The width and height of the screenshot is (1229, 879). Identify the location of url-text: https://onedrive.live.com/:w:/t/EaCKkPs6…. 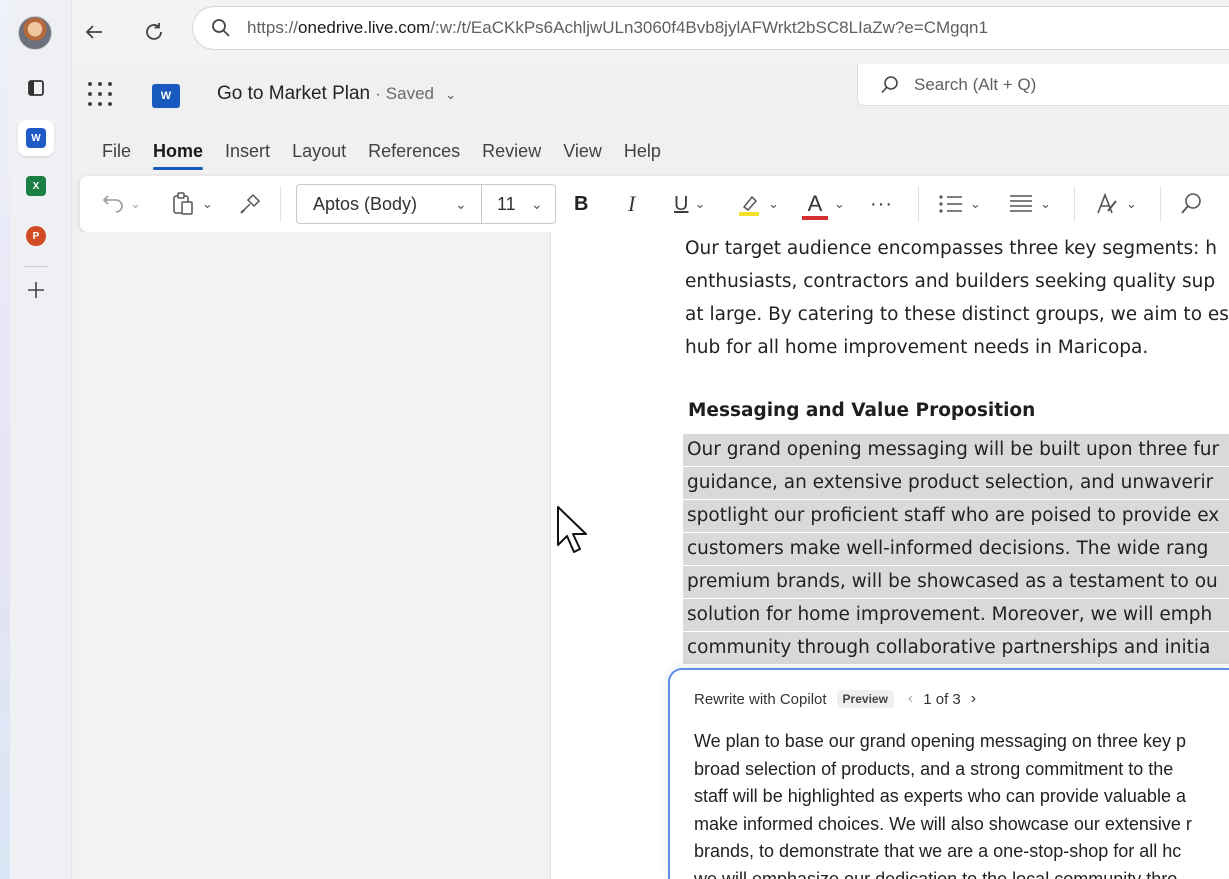
(617, 28).